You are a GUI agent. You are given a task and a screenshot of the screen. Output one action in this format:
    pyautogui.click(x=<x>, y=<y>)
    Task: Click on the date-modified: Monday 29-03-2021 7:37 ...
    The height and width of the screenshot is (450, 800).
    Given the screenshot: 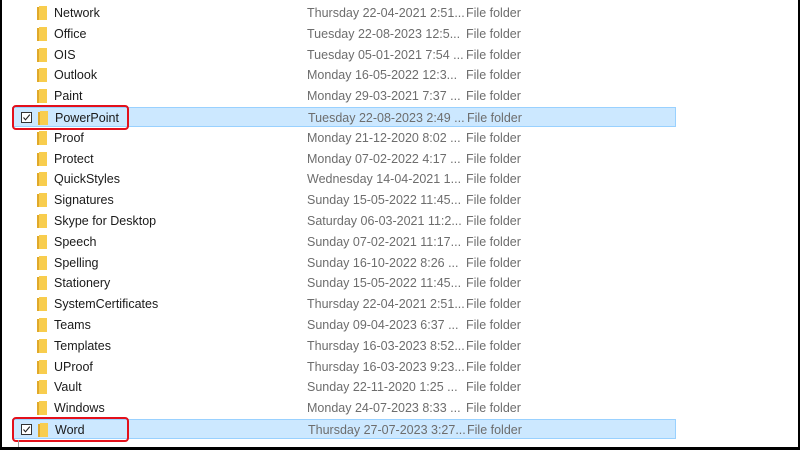 What is the action you would take?
    pyautogui.click(x=384, y=96)
    